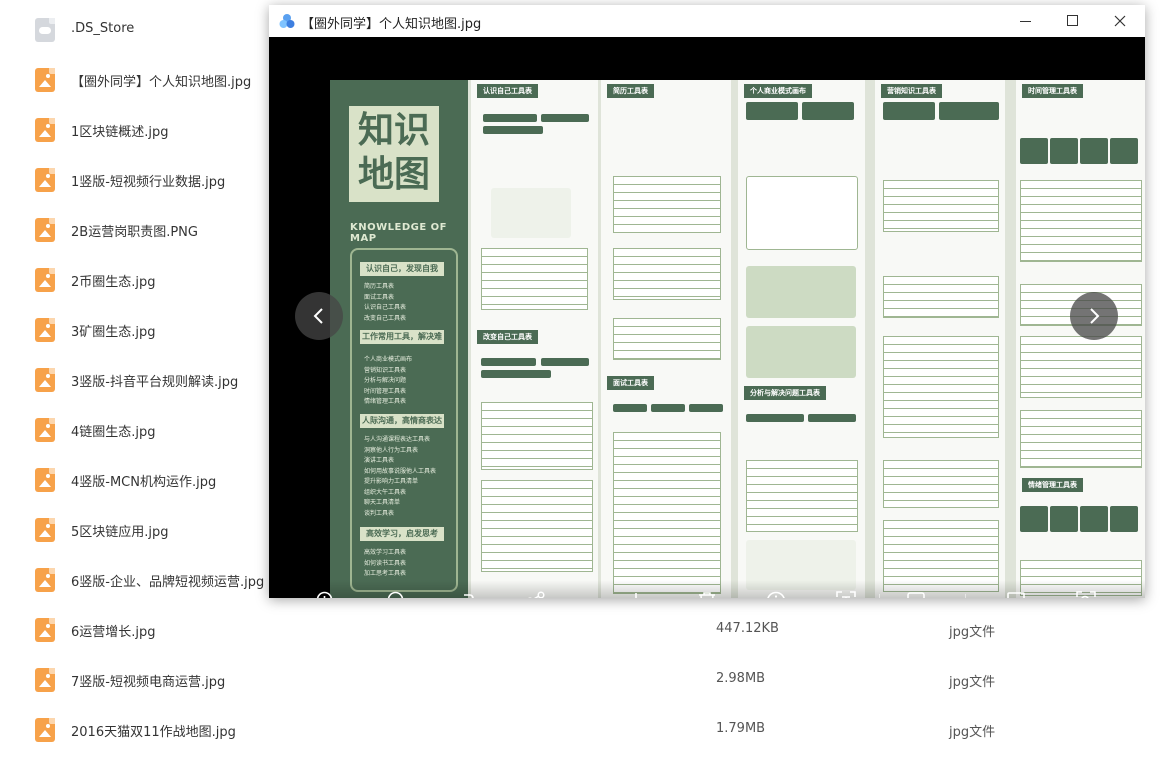 This screenshot has height=757, width=1161. I want to click on rotate-icon, so click(469, 596).